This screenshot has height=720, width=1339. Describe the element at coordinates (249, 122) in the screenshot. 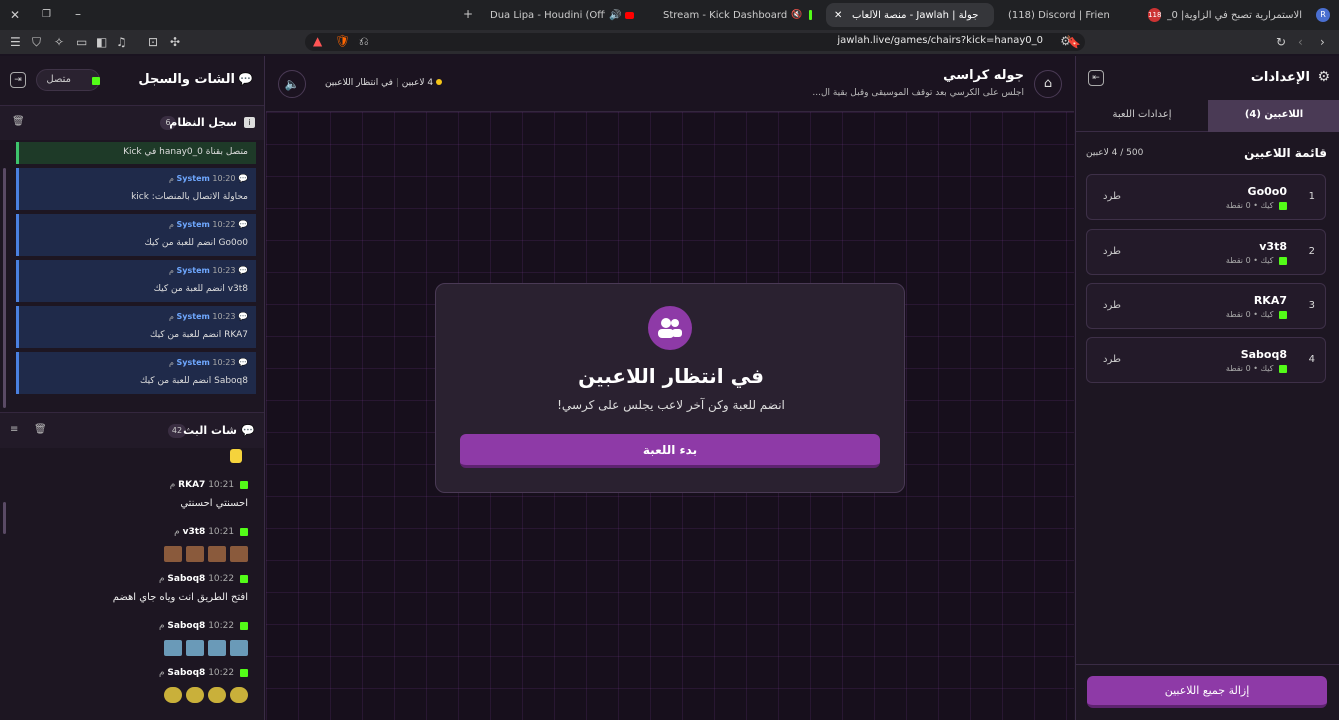

I see `info-icon: i` at that location.